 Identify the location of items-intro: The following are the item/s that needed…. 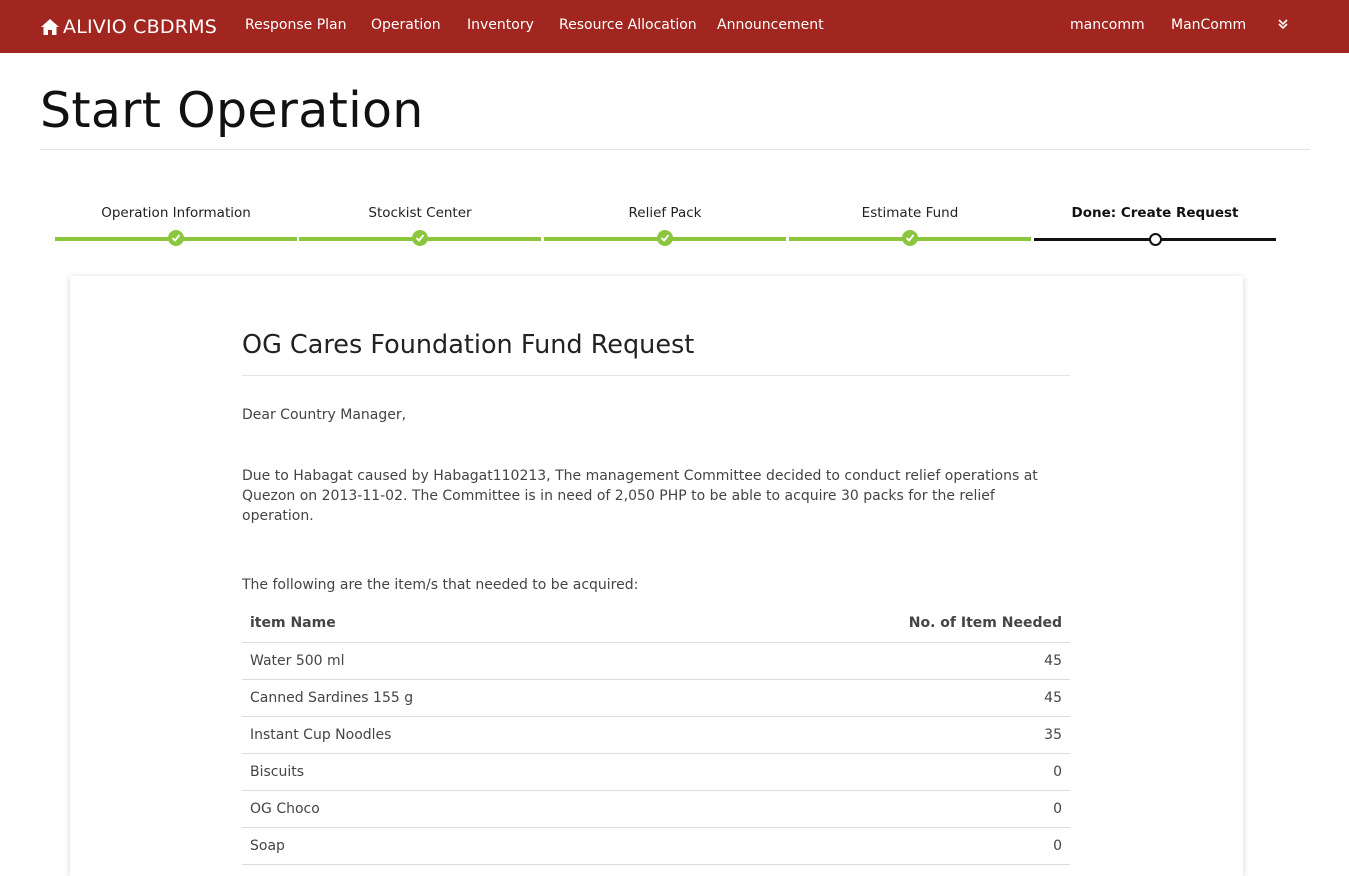
(440, 585).